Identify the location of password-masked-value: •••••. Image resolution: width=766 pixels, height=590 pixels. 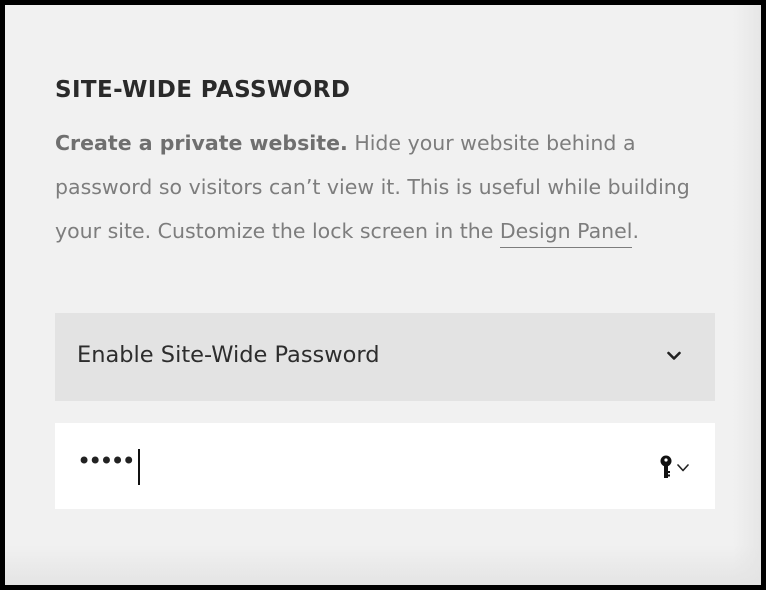
(106, 461).